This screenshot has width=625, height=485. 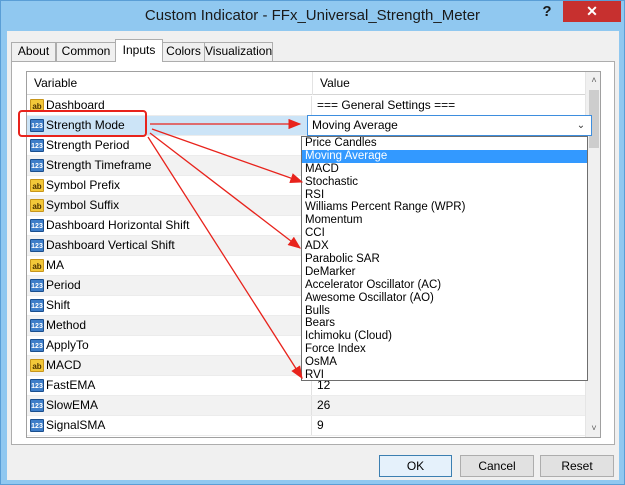 What do you see at coordinates (169, 405) in the screenshot?
I see `row-variable-cell: 123 SlowEMA` at bounding box center [169, 405].